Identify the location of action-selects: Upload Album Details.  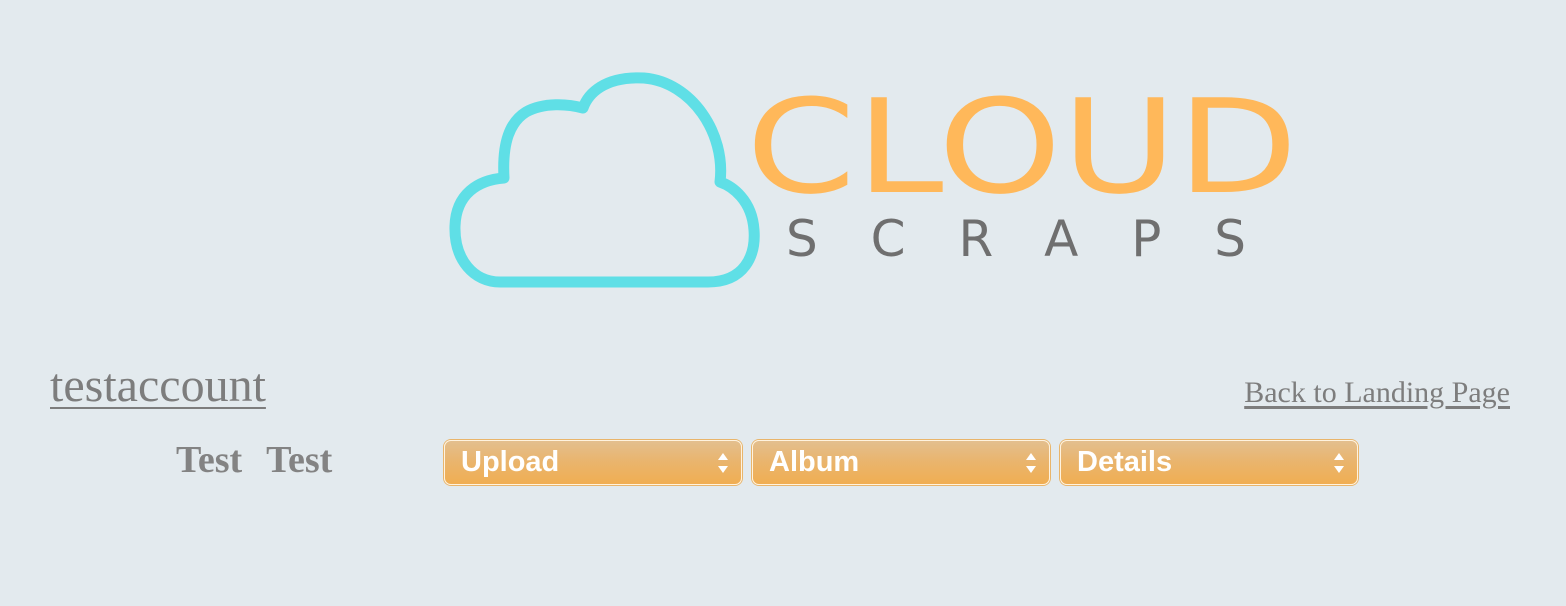
(901, 462).